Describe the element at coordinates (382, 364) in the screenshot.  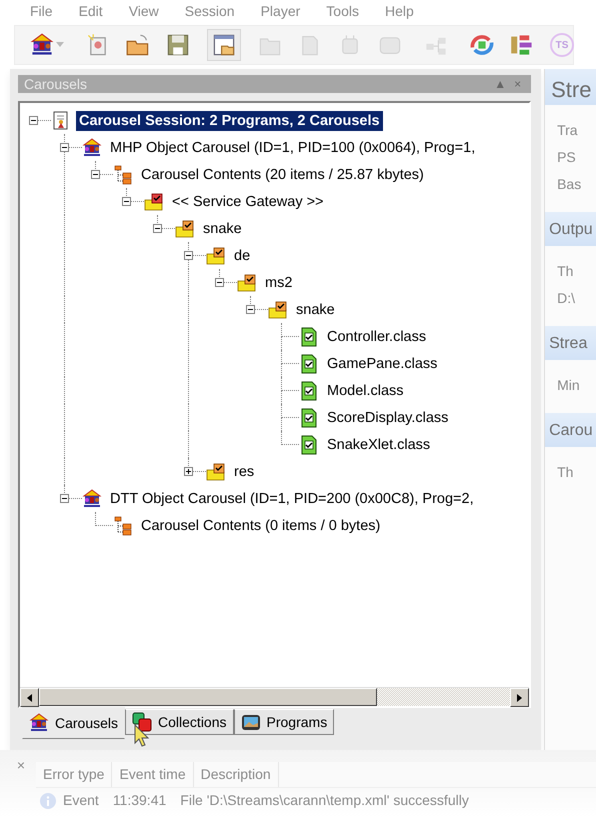
I see `tree-item: GamePane.class` at that location.